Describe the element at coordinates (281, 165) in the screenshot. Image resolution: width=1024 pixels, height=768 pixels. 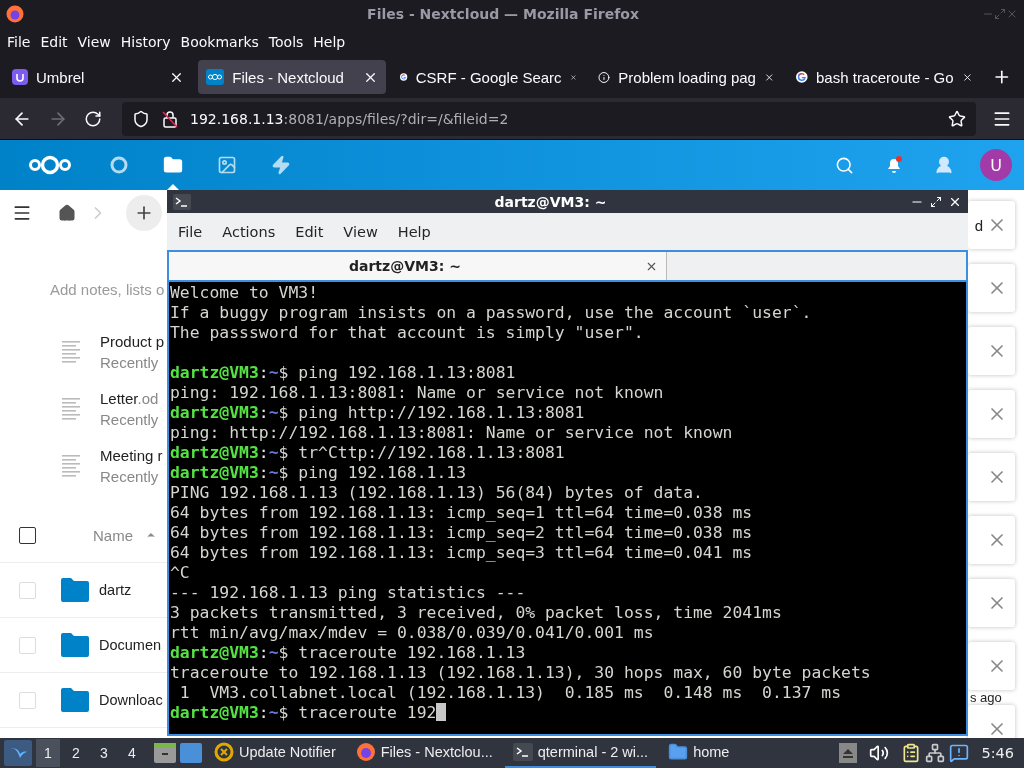
I see `lightning-icon` at that location.